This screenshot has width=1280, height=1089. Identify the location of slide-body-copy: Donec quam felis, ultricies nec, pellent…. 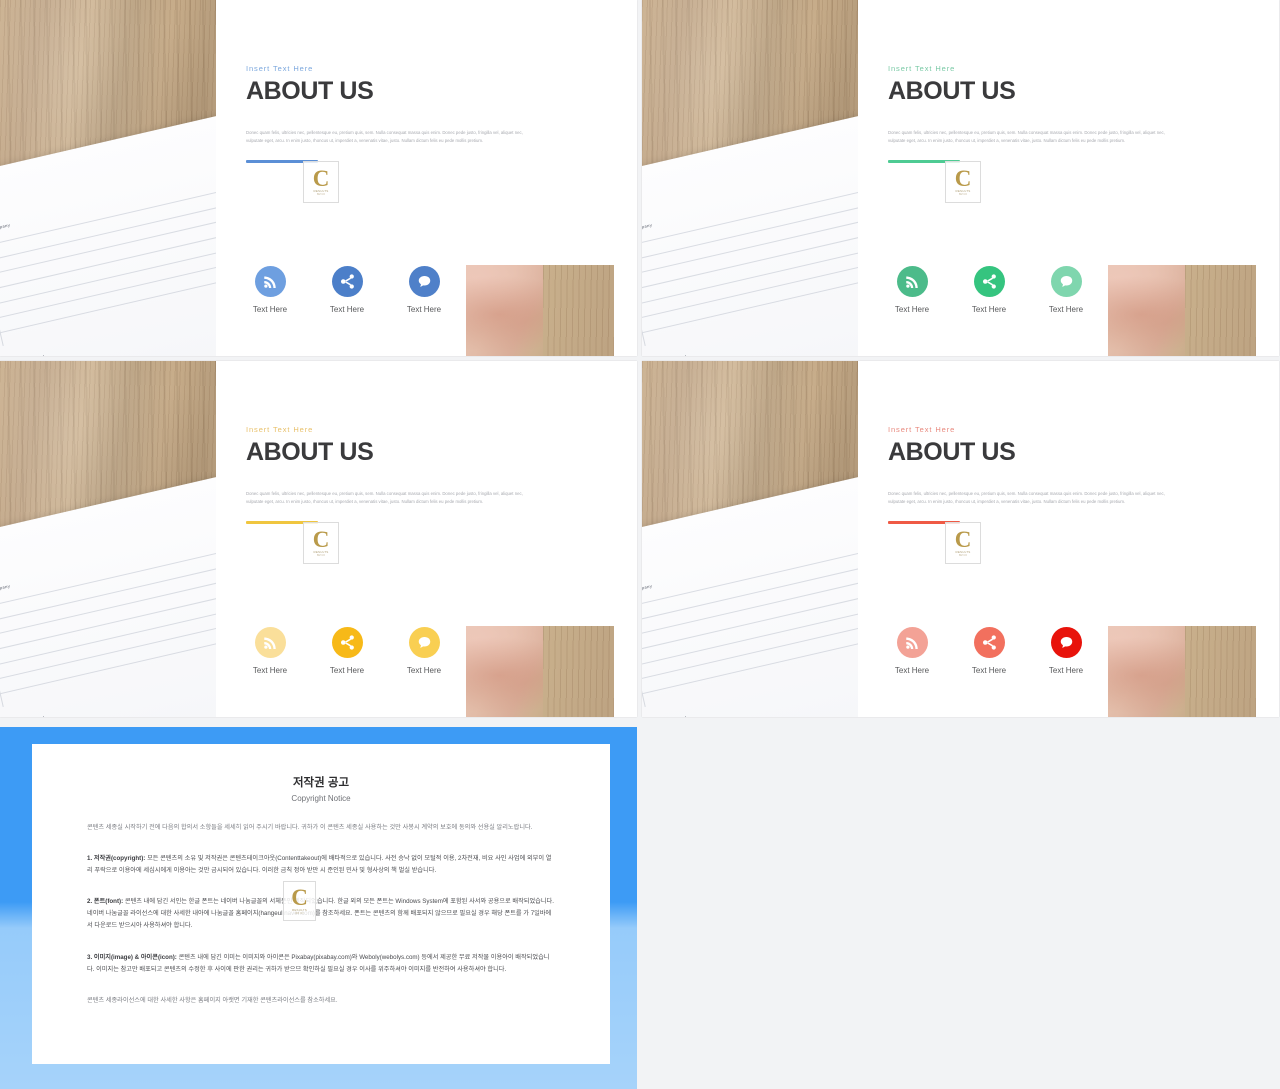
(1026, 497).